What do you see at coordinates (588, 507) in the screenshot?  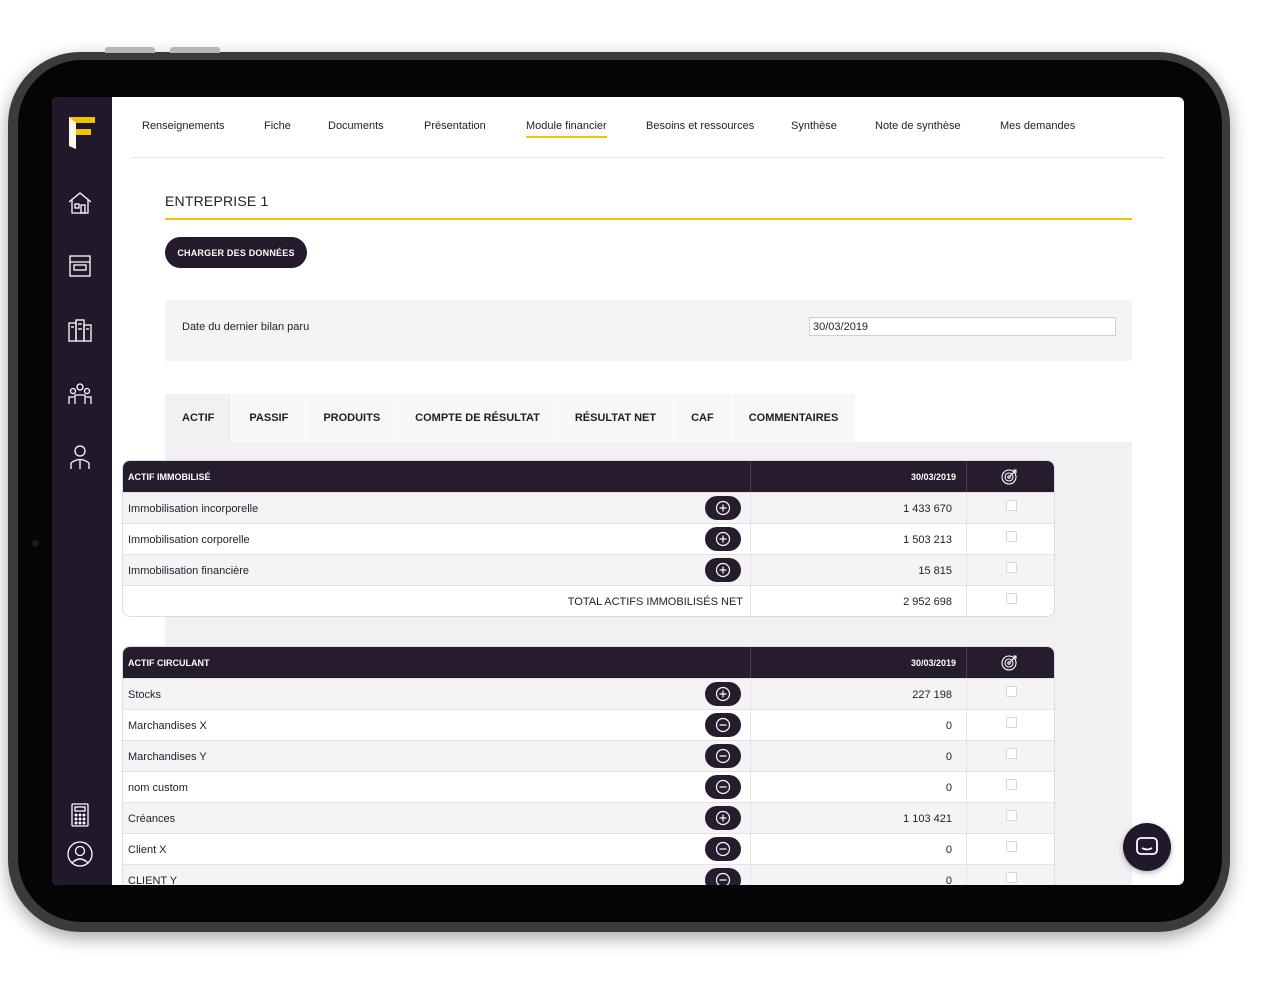 I see `table-row: Immobilisation incorporelle 1 433 670` at bounding box center [588, 507].